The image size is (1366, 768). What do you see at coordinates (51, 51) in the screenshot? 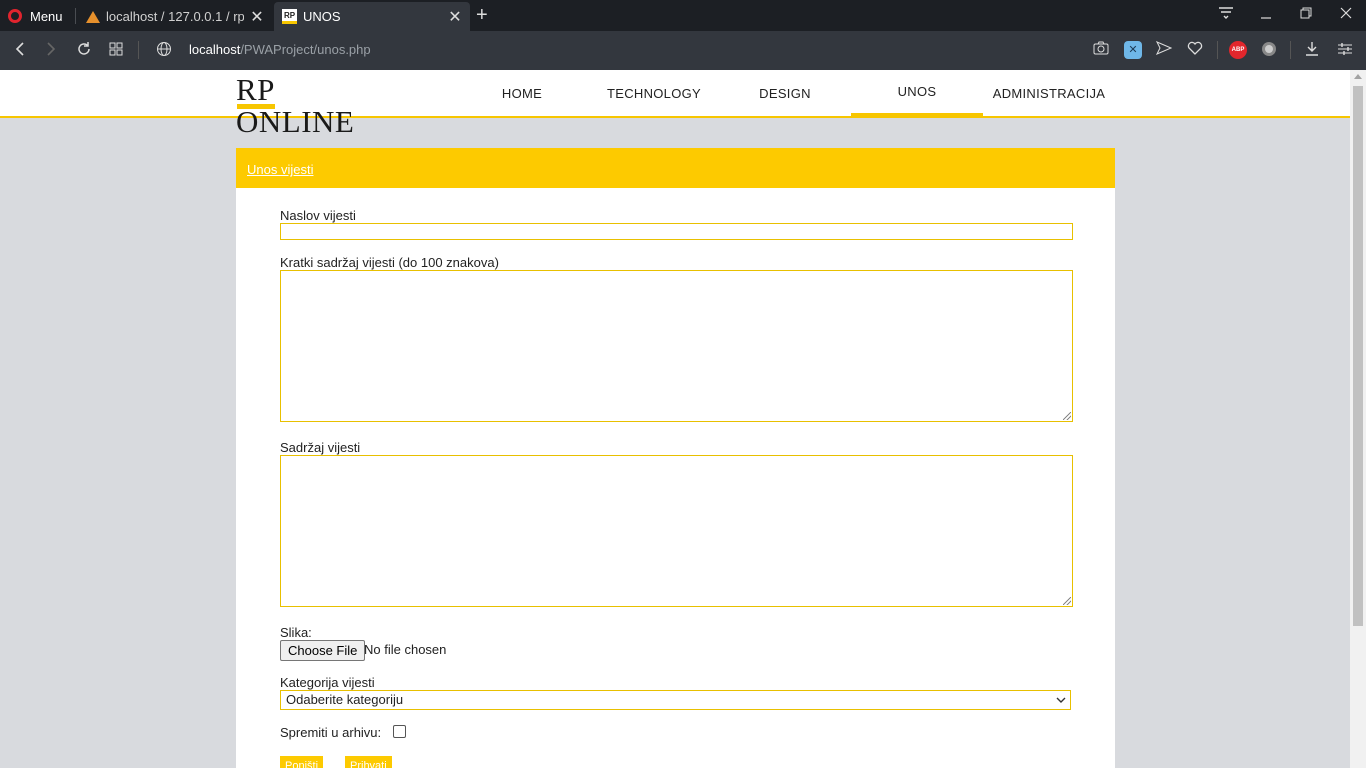
I see `forward-icon` at bounding box center [51, 51].